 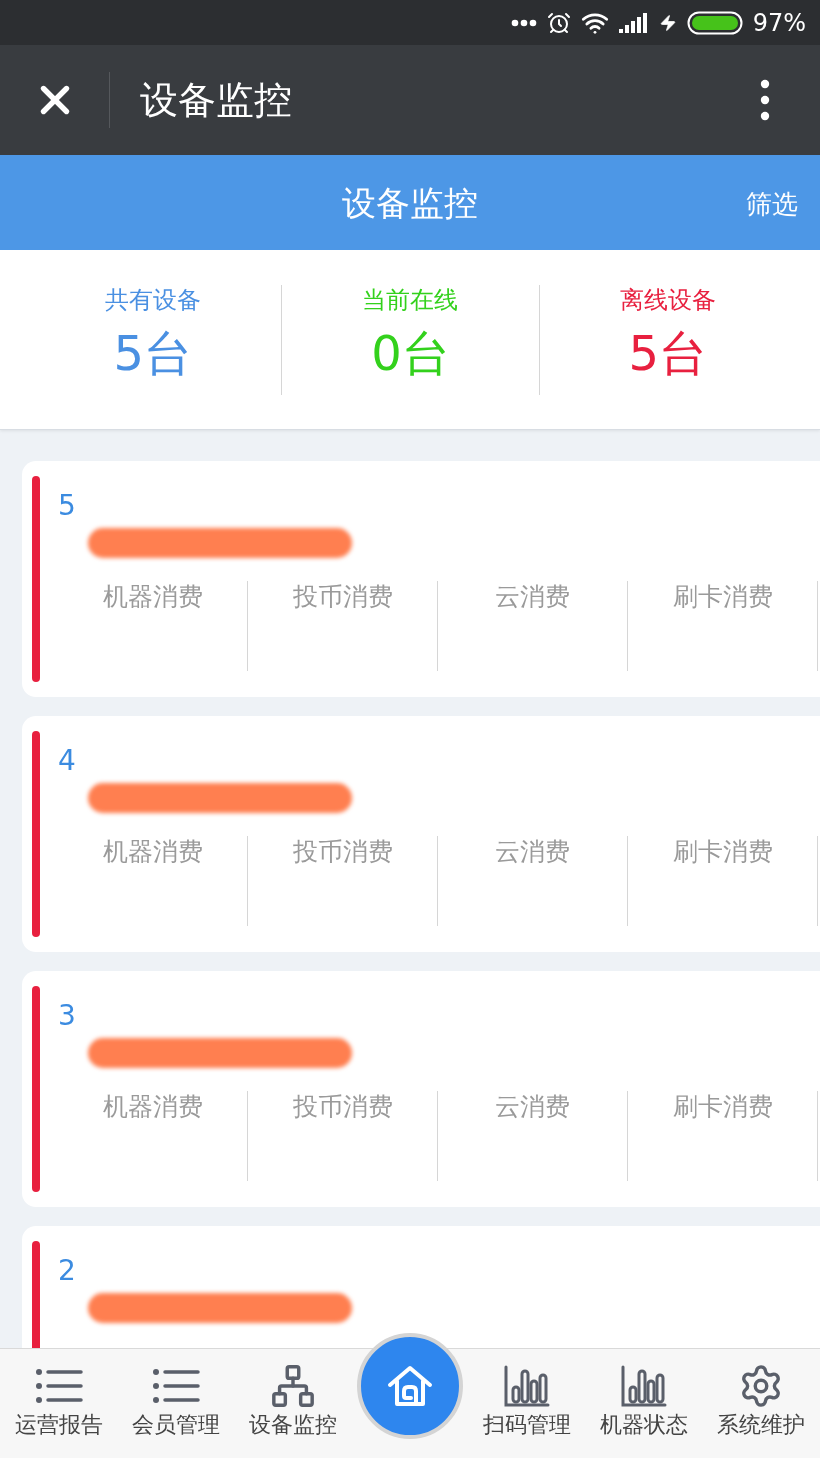 What do you see at coordinates (558, 22) in the screenshot?
I see `alarm-clock-icon` at bounding box center [558, 22].